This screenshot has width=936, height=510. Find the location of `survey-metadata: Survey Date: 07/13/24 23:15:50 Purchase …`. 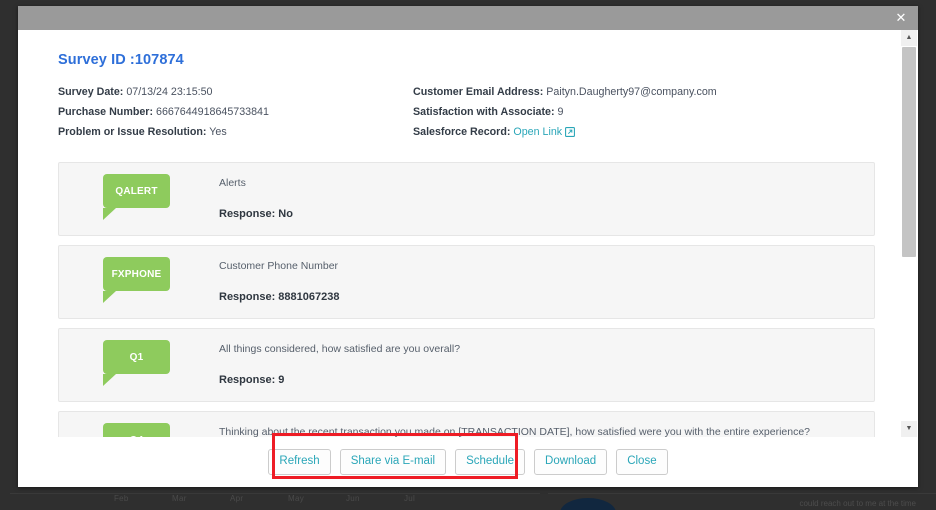

survey-metadata: Survey Date: 07/13/24 23:15:50 Purchase … is located at coordinates (466, 113).